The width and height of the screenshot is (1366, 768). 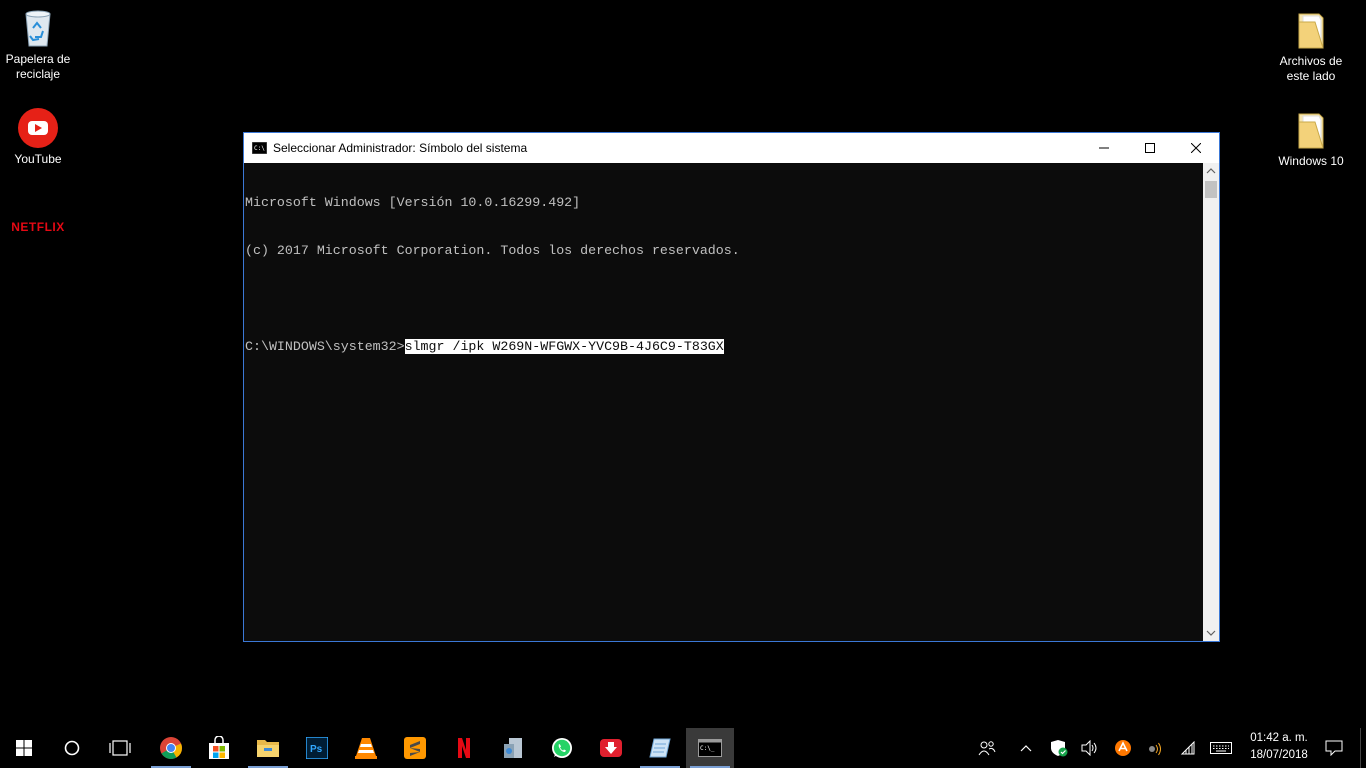 I want to click on taskbar-store, so click(x=219, y=748).